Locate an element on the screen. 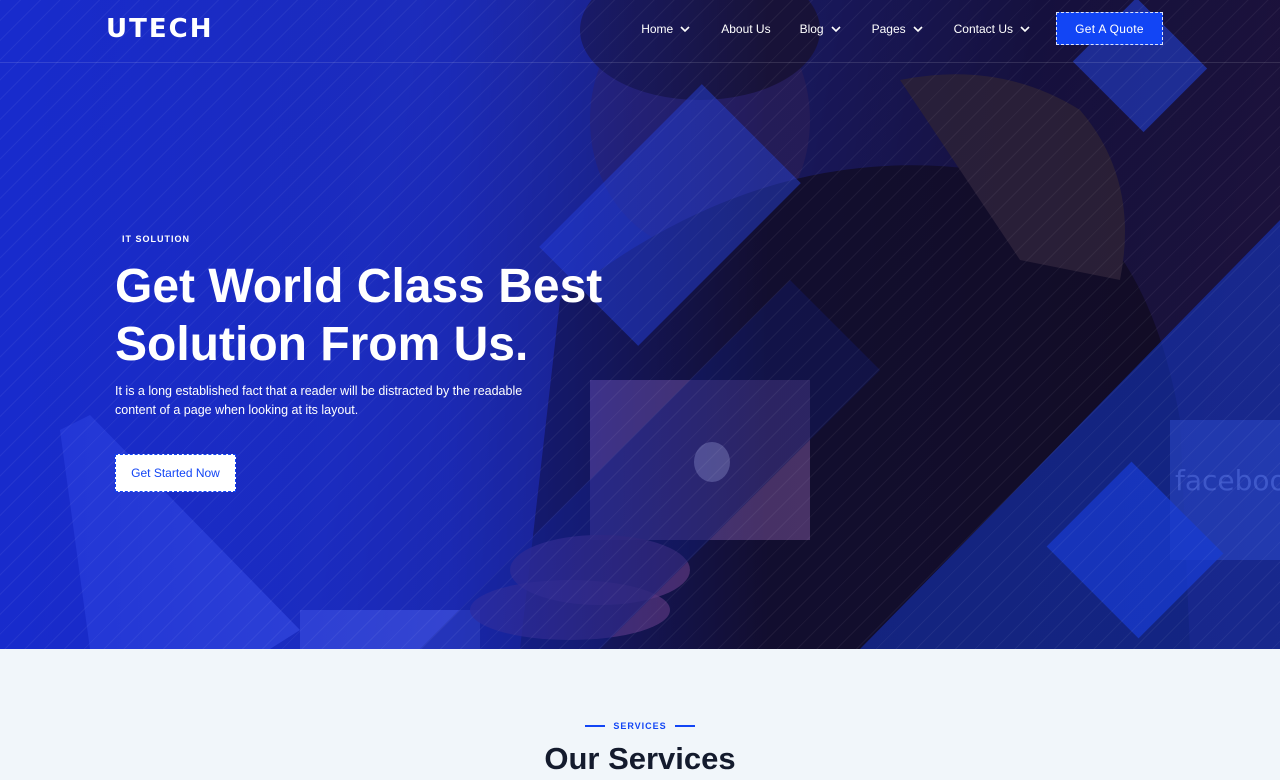 The image size is (1280, 780). nav-item-label: Contact Us is located at coordinates (983, 28).